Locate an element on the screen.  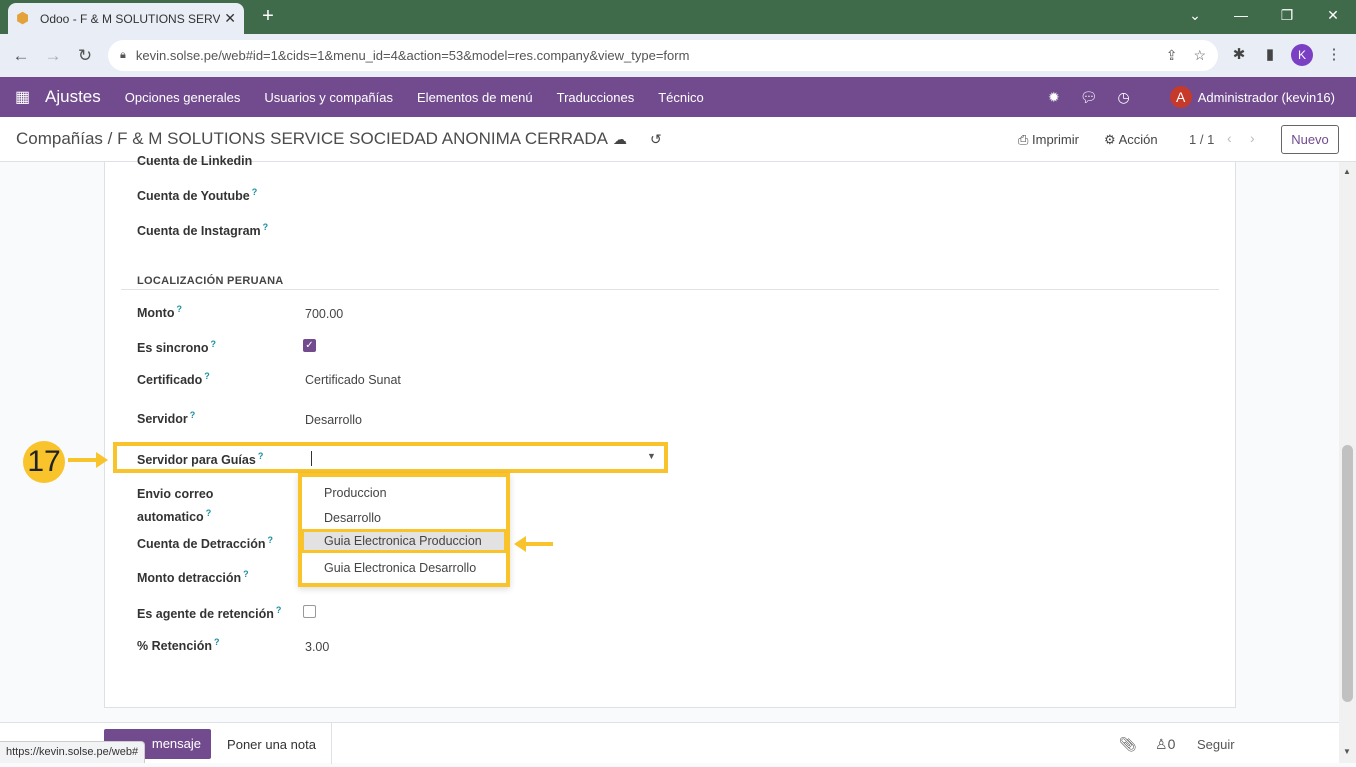
link-status-bubble: https://kevin.solse.pe/web# is located at coordinates (73, 752).